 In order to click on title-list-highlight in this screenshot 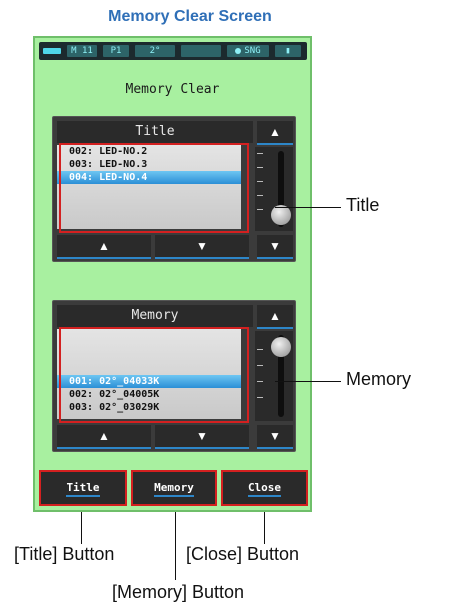, I will do `click(154, 188)`.